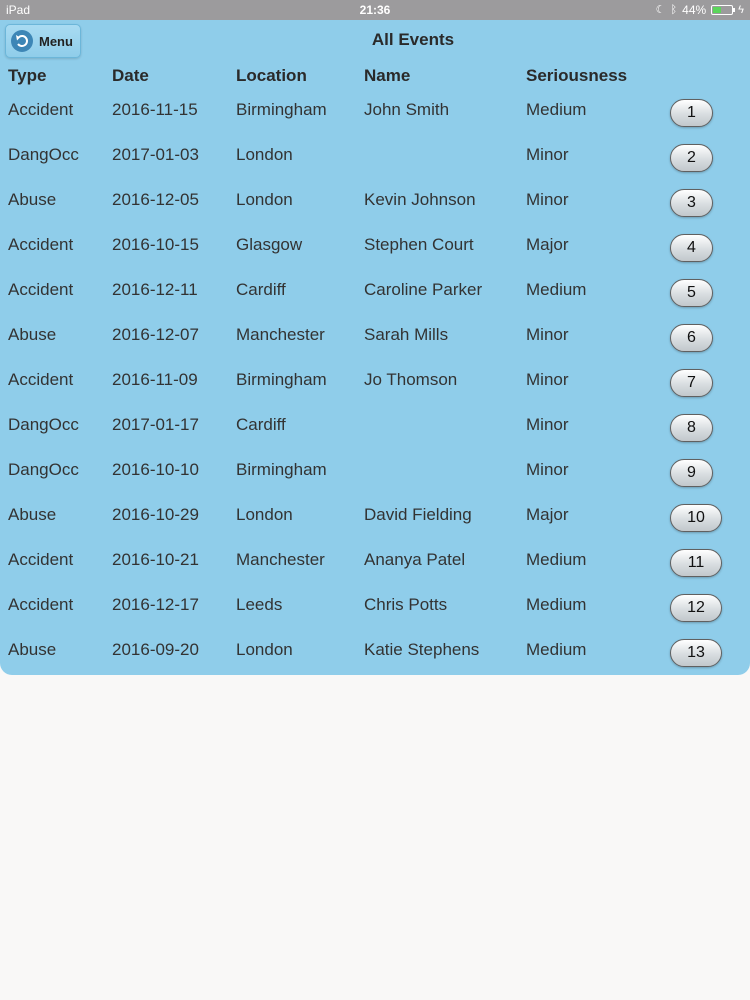 Image resolution: width=750 pixels, height=1000 pixels. What do you see at coordinates (259, 604) in the screenshot?
I see `cell-location: Leeds` at bounding box center [259, 604].